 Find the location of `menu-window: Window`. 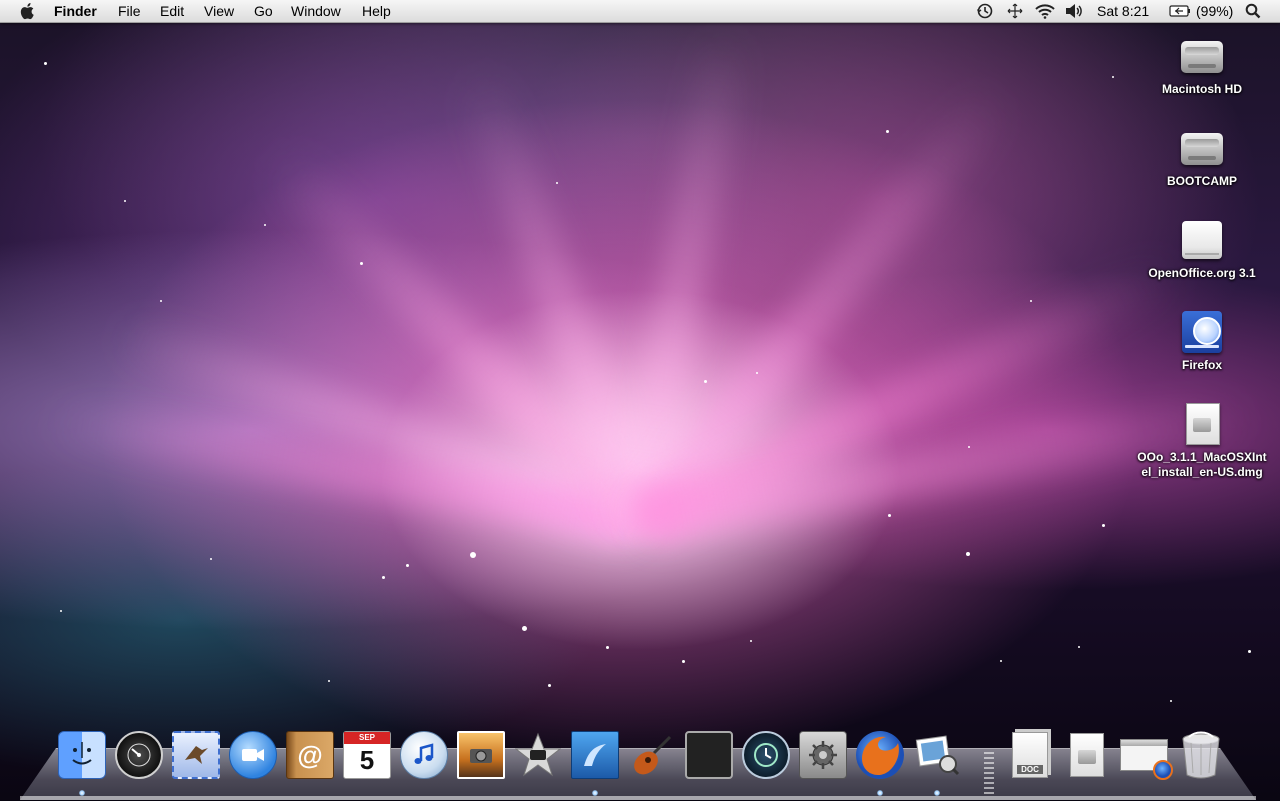

menu-window: Window is located at coordinates (316, 11).